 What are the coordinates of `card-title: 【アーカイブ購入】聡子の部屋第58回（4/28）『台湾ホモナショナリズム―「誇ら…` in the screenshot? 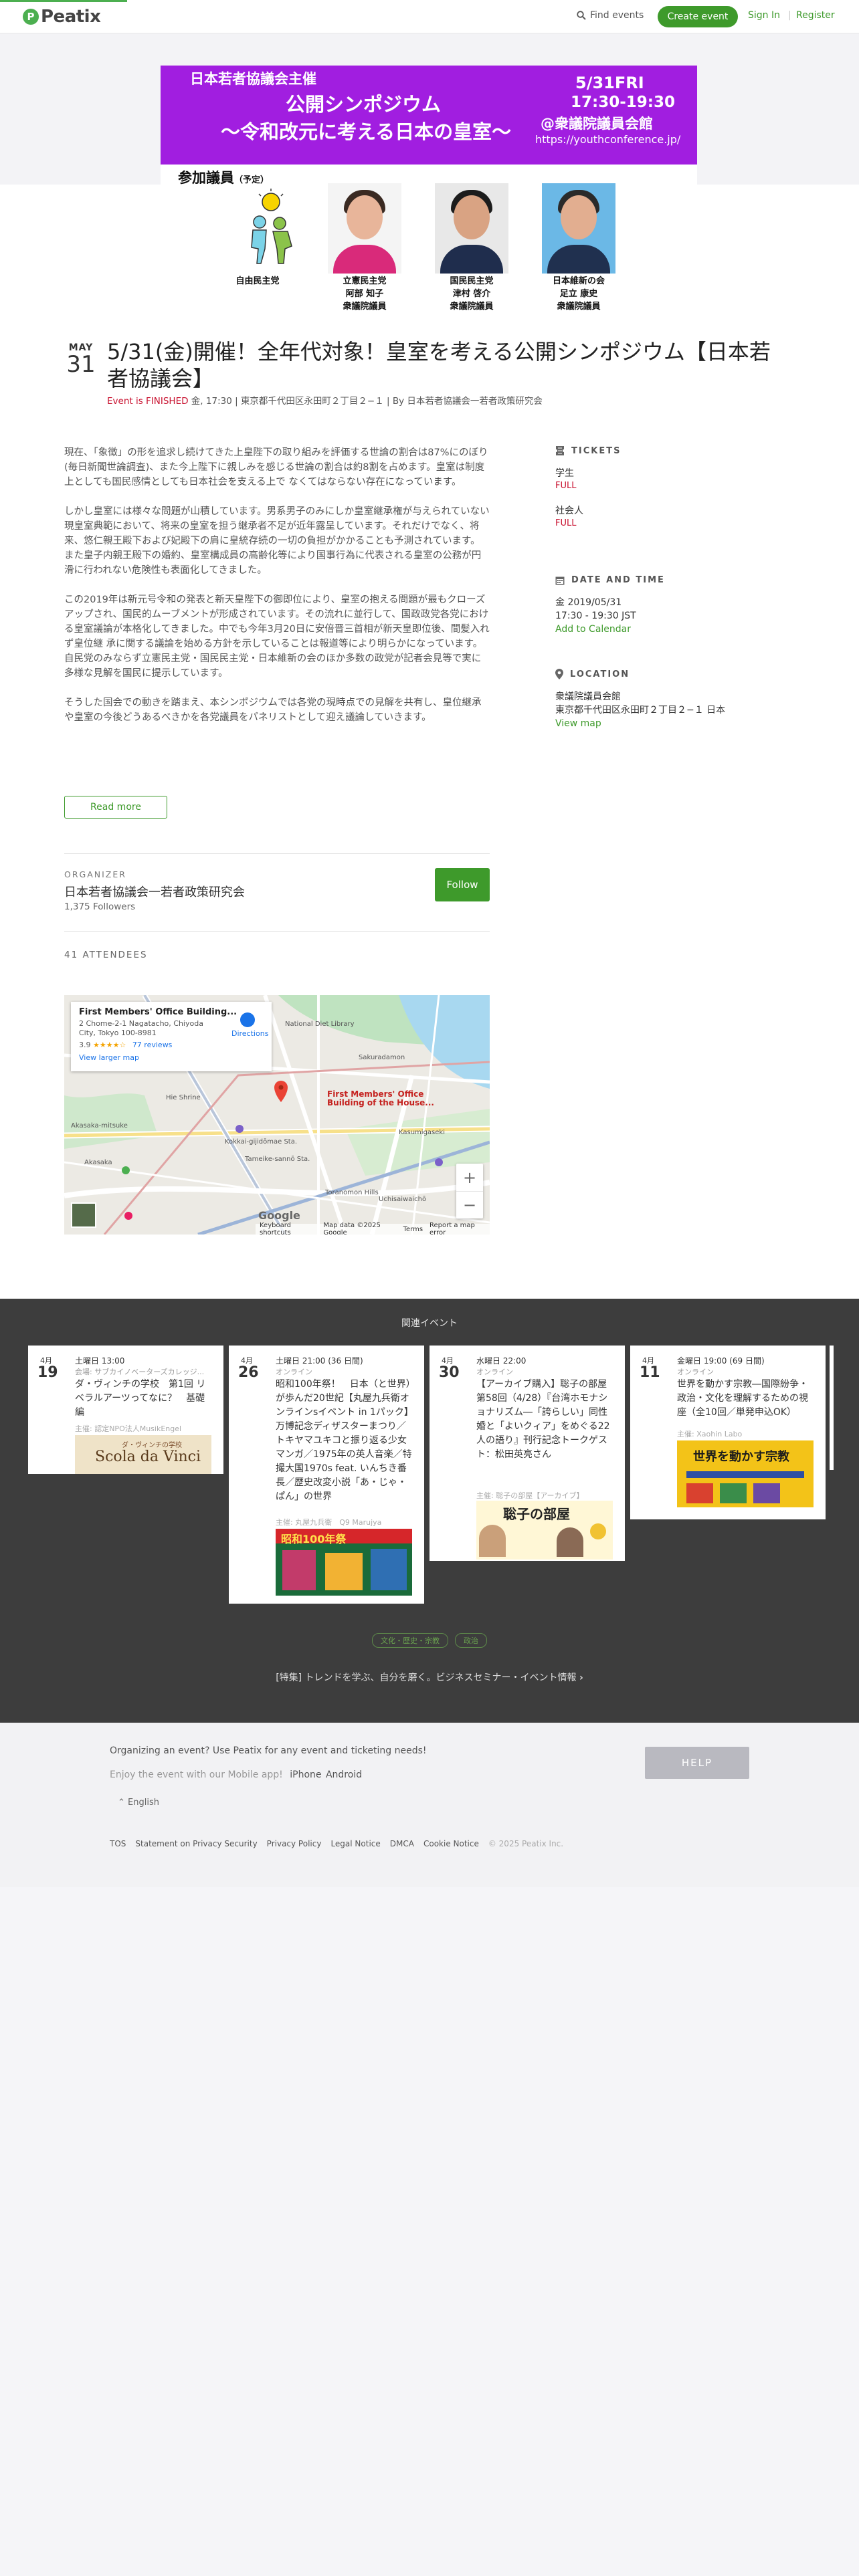 It's located at (543, 1419).